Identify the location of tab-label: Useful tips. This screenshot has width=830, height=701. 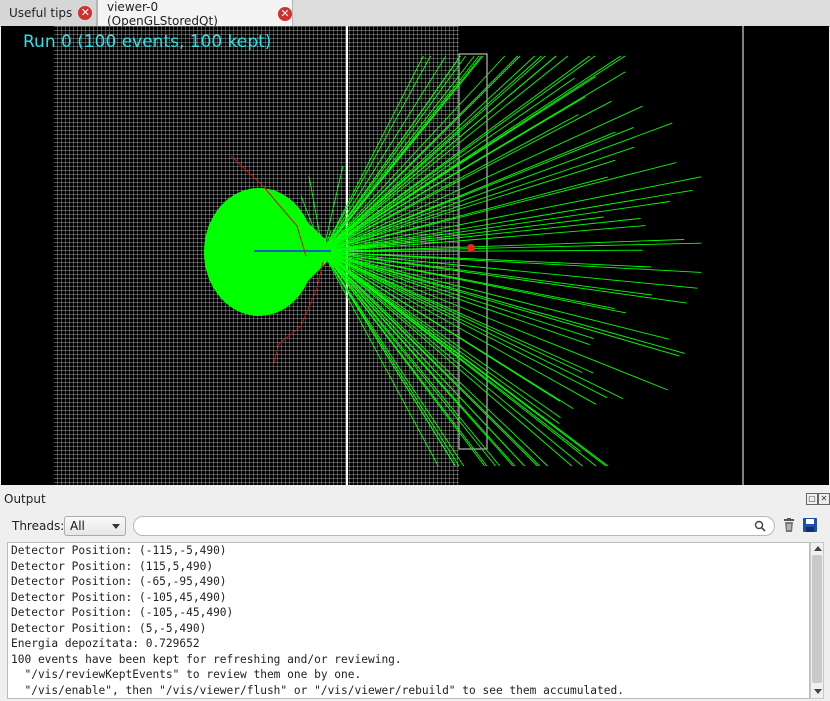
(41, 13).